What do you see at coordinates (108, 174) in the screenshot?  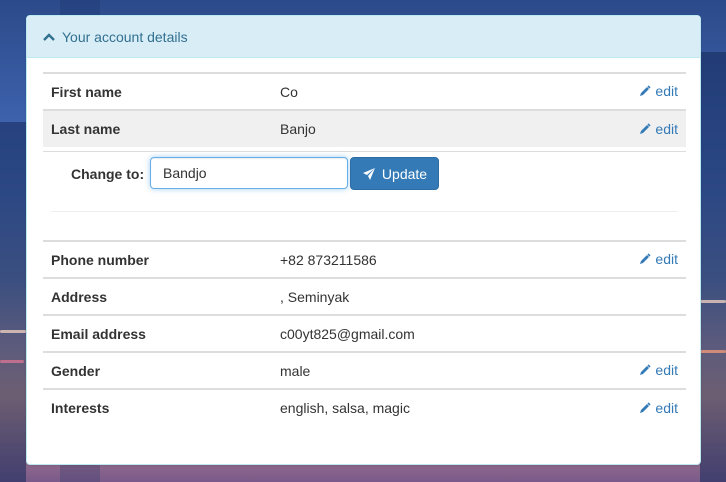 I see `change-to-label: Change to:` at bounding box center [108, 174].